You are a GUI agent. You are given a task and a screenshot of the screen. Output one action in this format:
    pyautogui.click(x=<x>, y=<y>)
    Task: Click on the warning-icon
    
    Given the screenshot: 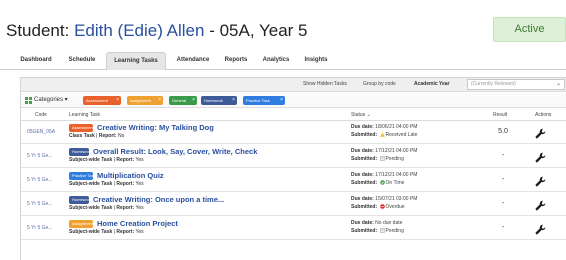 What is the action you would take?
    pyautogui.click(x=382, y=135)
    